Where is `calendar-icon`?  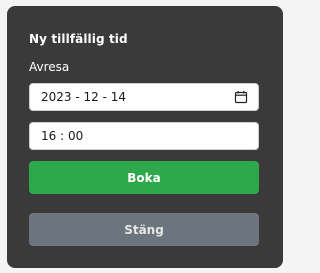
calendar-icon is located at coordinates (241, 97).